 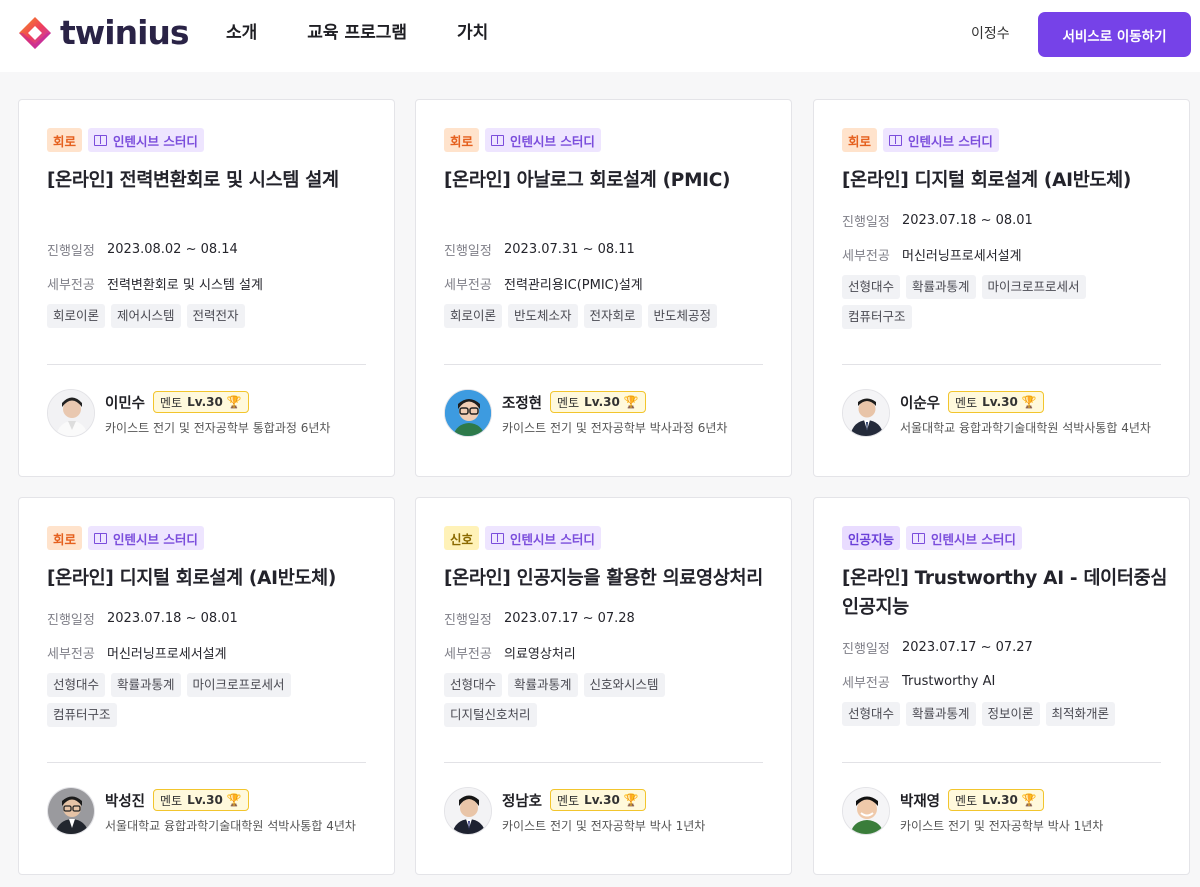 I want to click on mentor-affiliation: 카이스트 전기 및 전자공학부 통합과정 6년차, so click(x=218, y=428).